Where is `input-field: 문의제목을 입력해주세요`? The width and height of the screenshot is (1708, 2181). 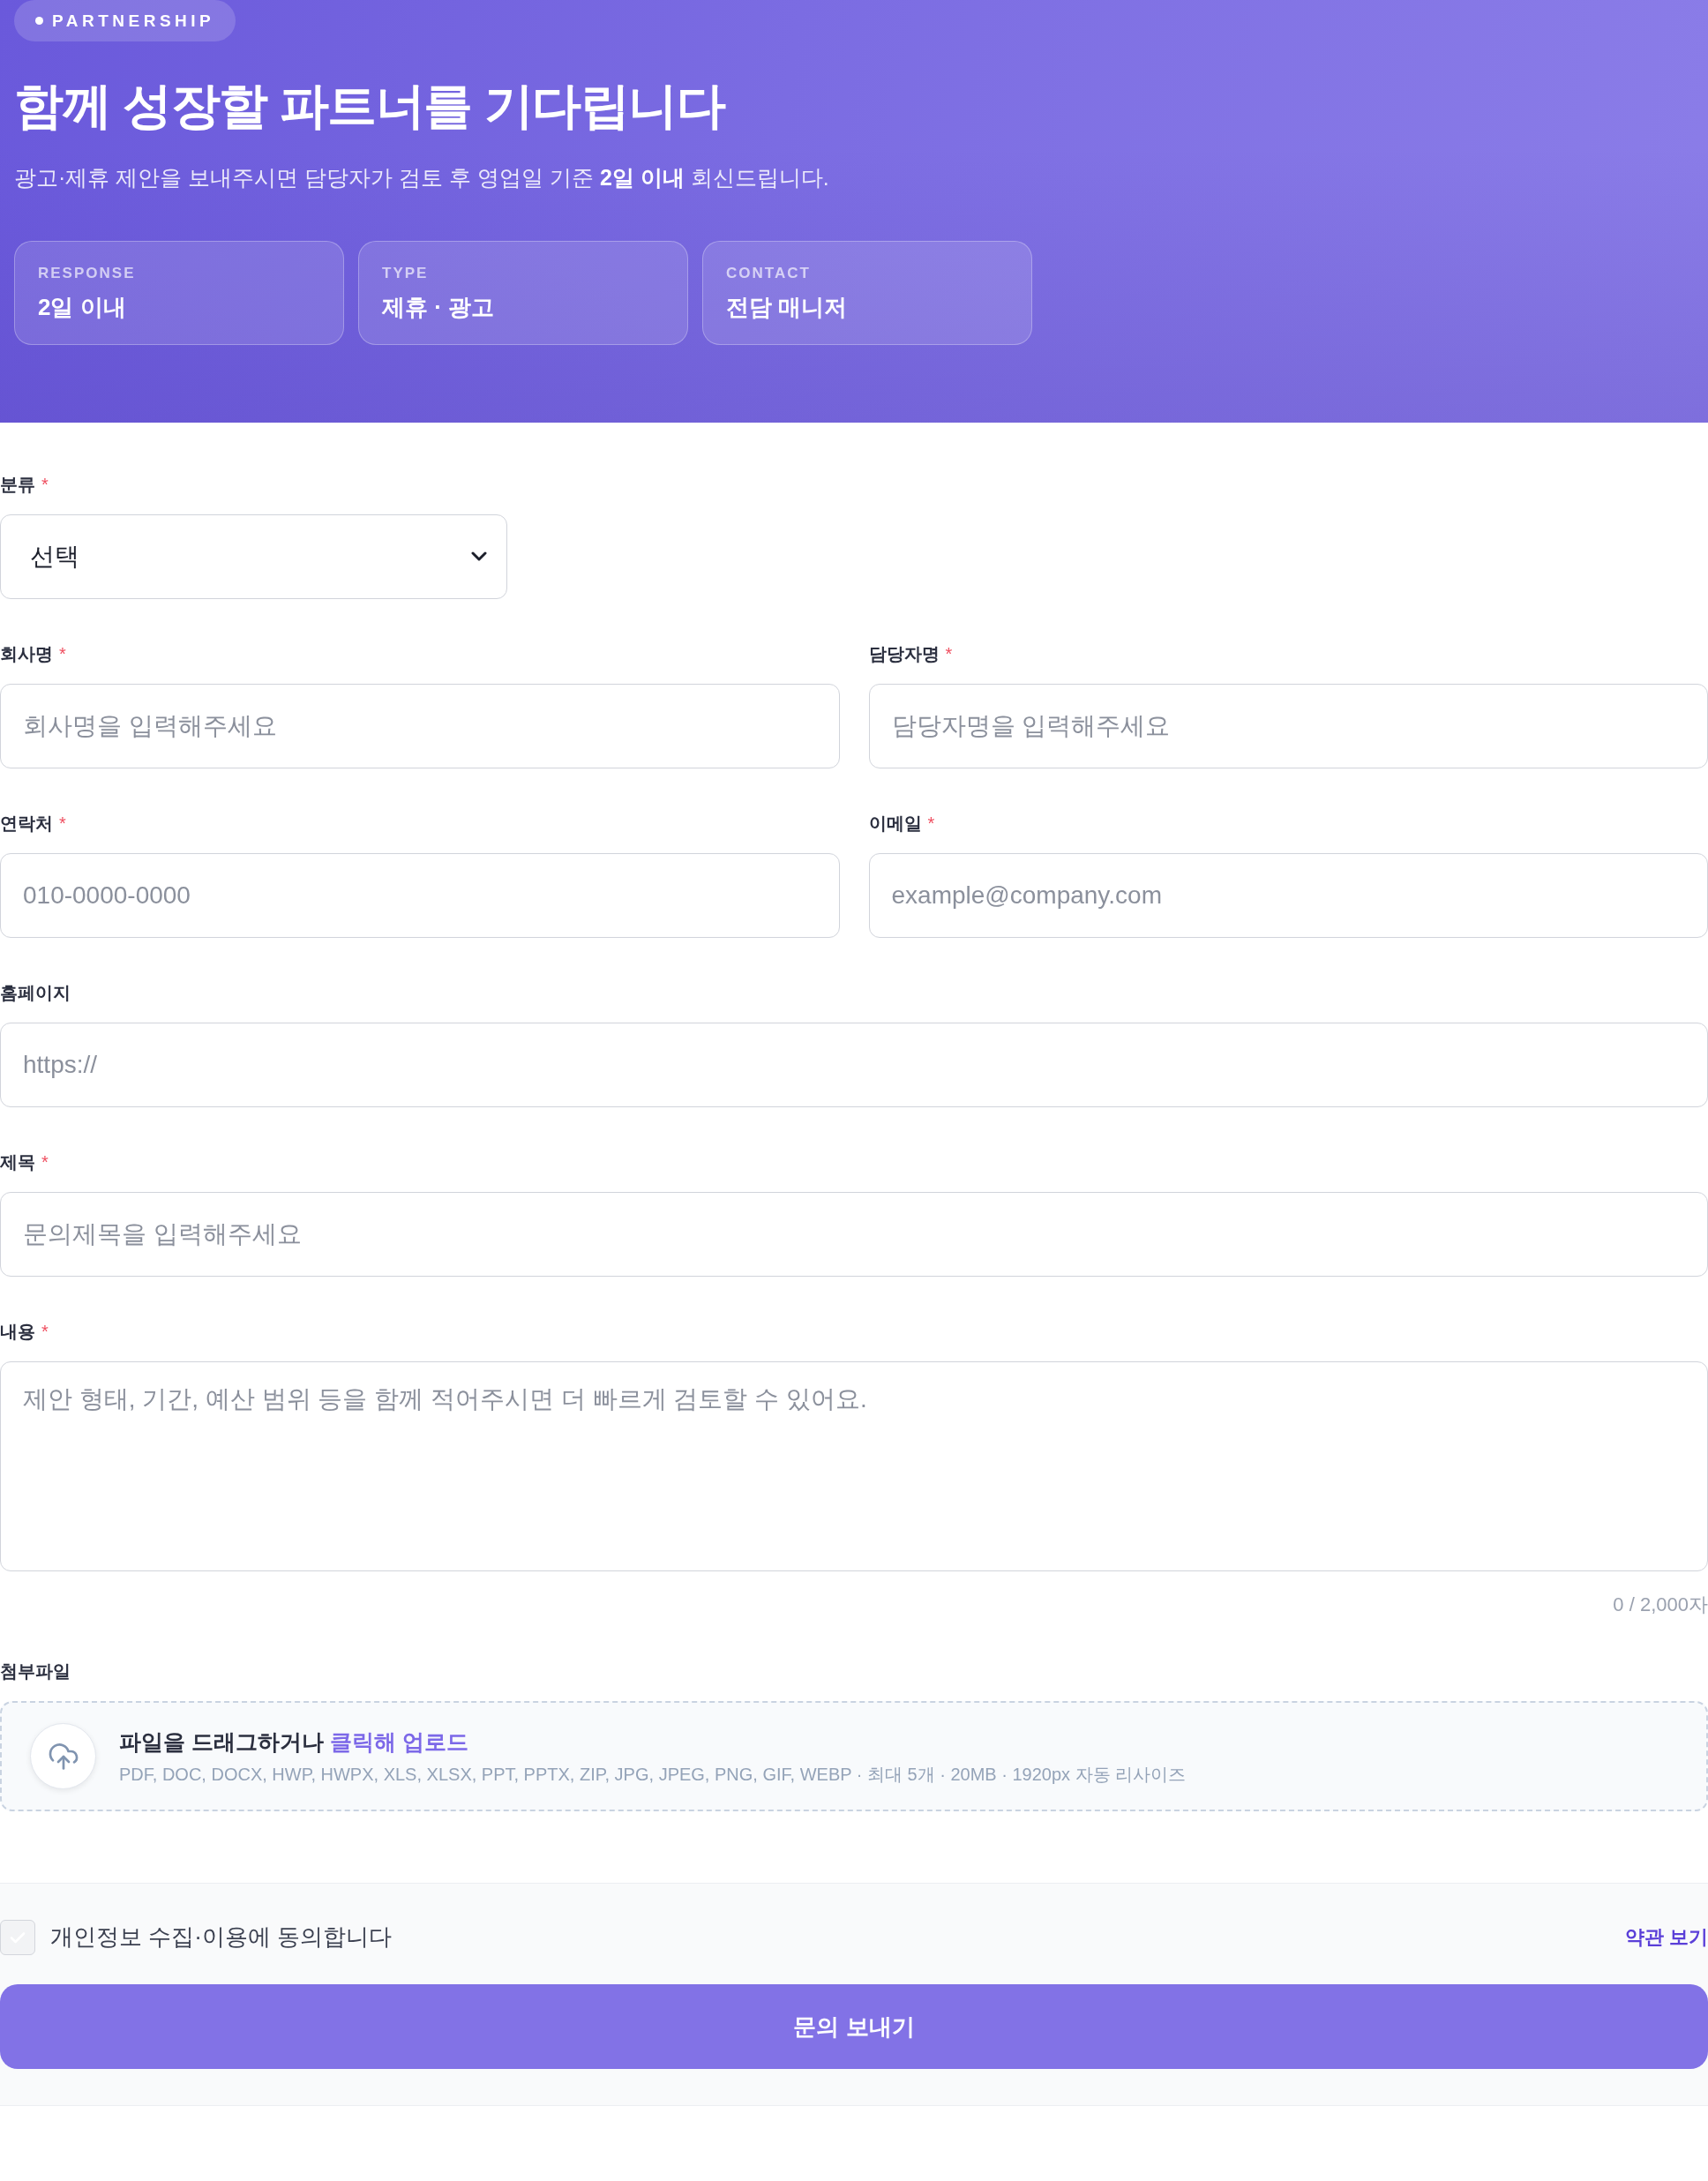 input-field: 문의제목을 입력해주세요 is located at coordinates (854, 1234).